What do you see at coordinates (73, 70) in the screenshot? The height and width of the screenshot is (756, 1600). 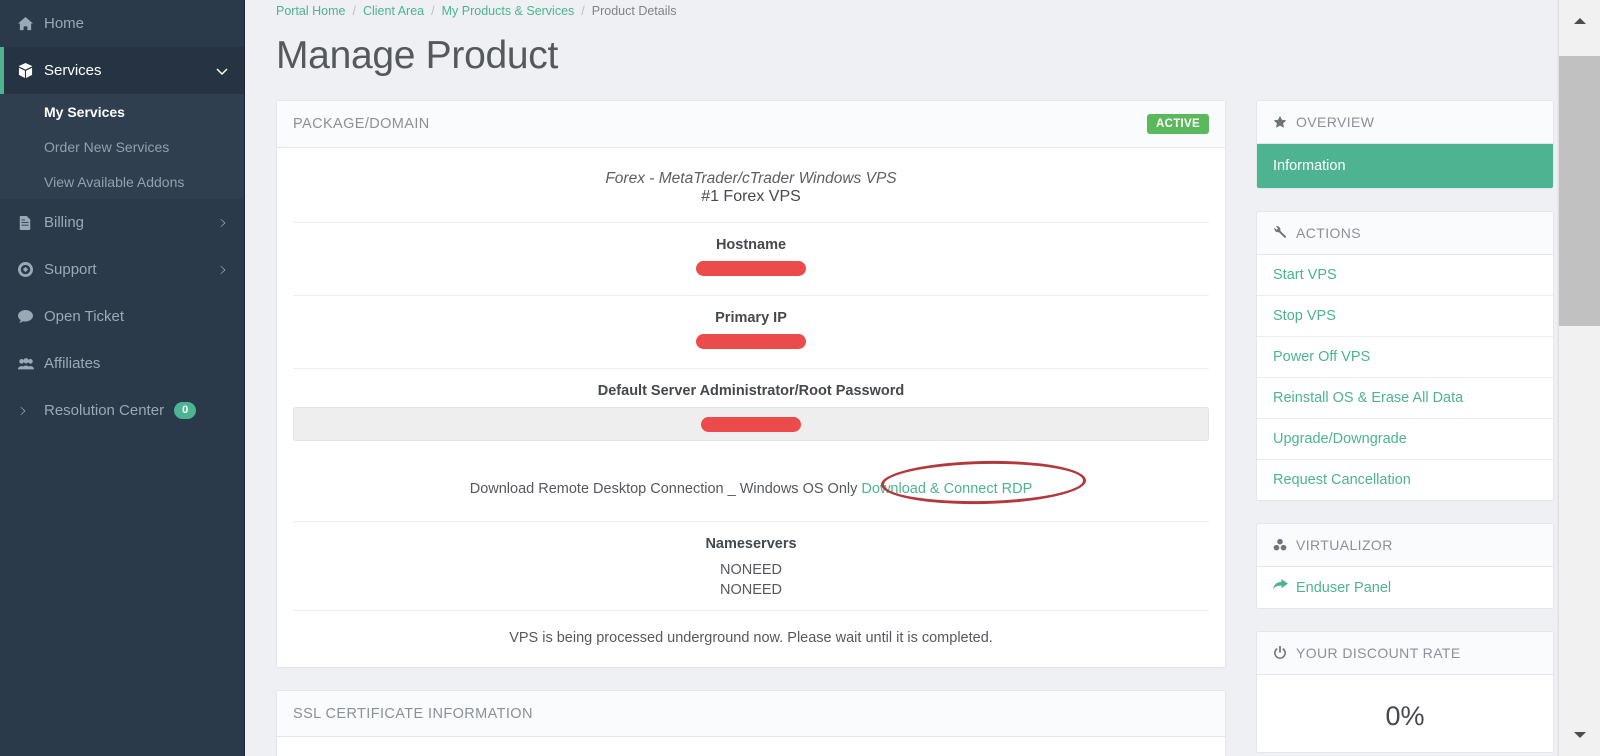 I see `sidebar-item-label: Services` at bounding box center [73, 70].